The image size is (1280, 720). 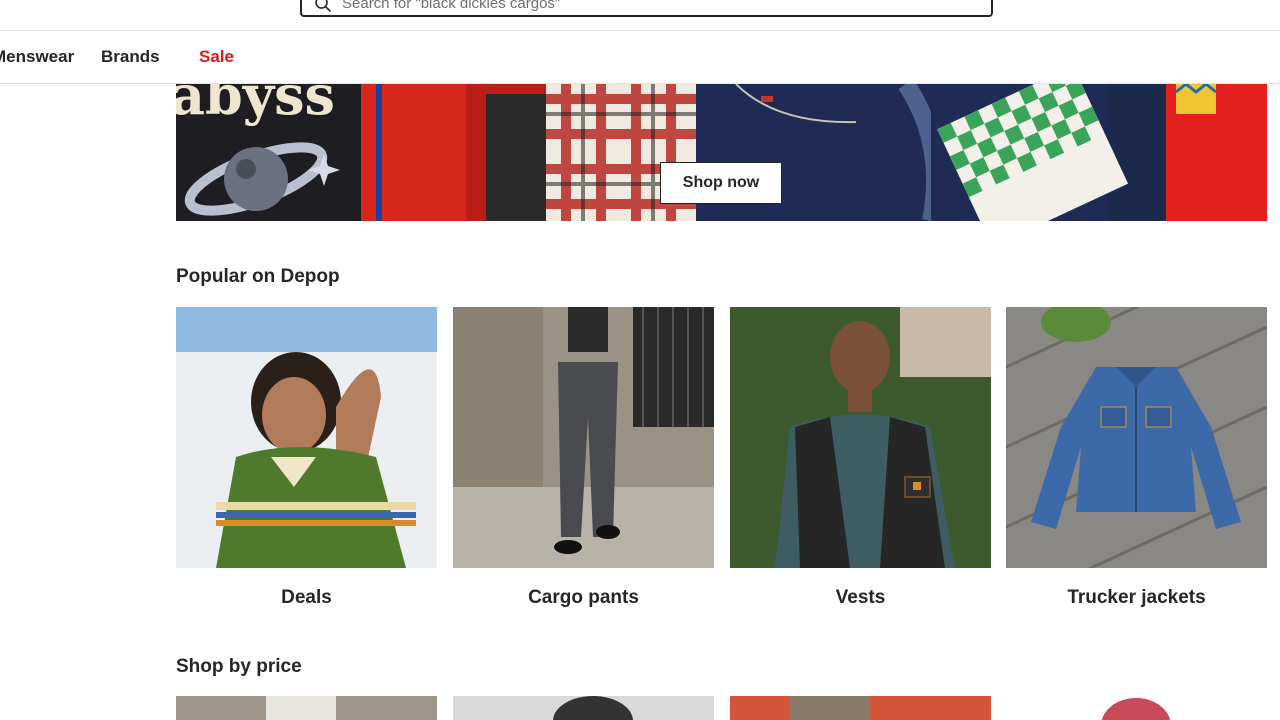 I want to click on category-card-label: Trucker jackets, so click(x=1136, y=597).